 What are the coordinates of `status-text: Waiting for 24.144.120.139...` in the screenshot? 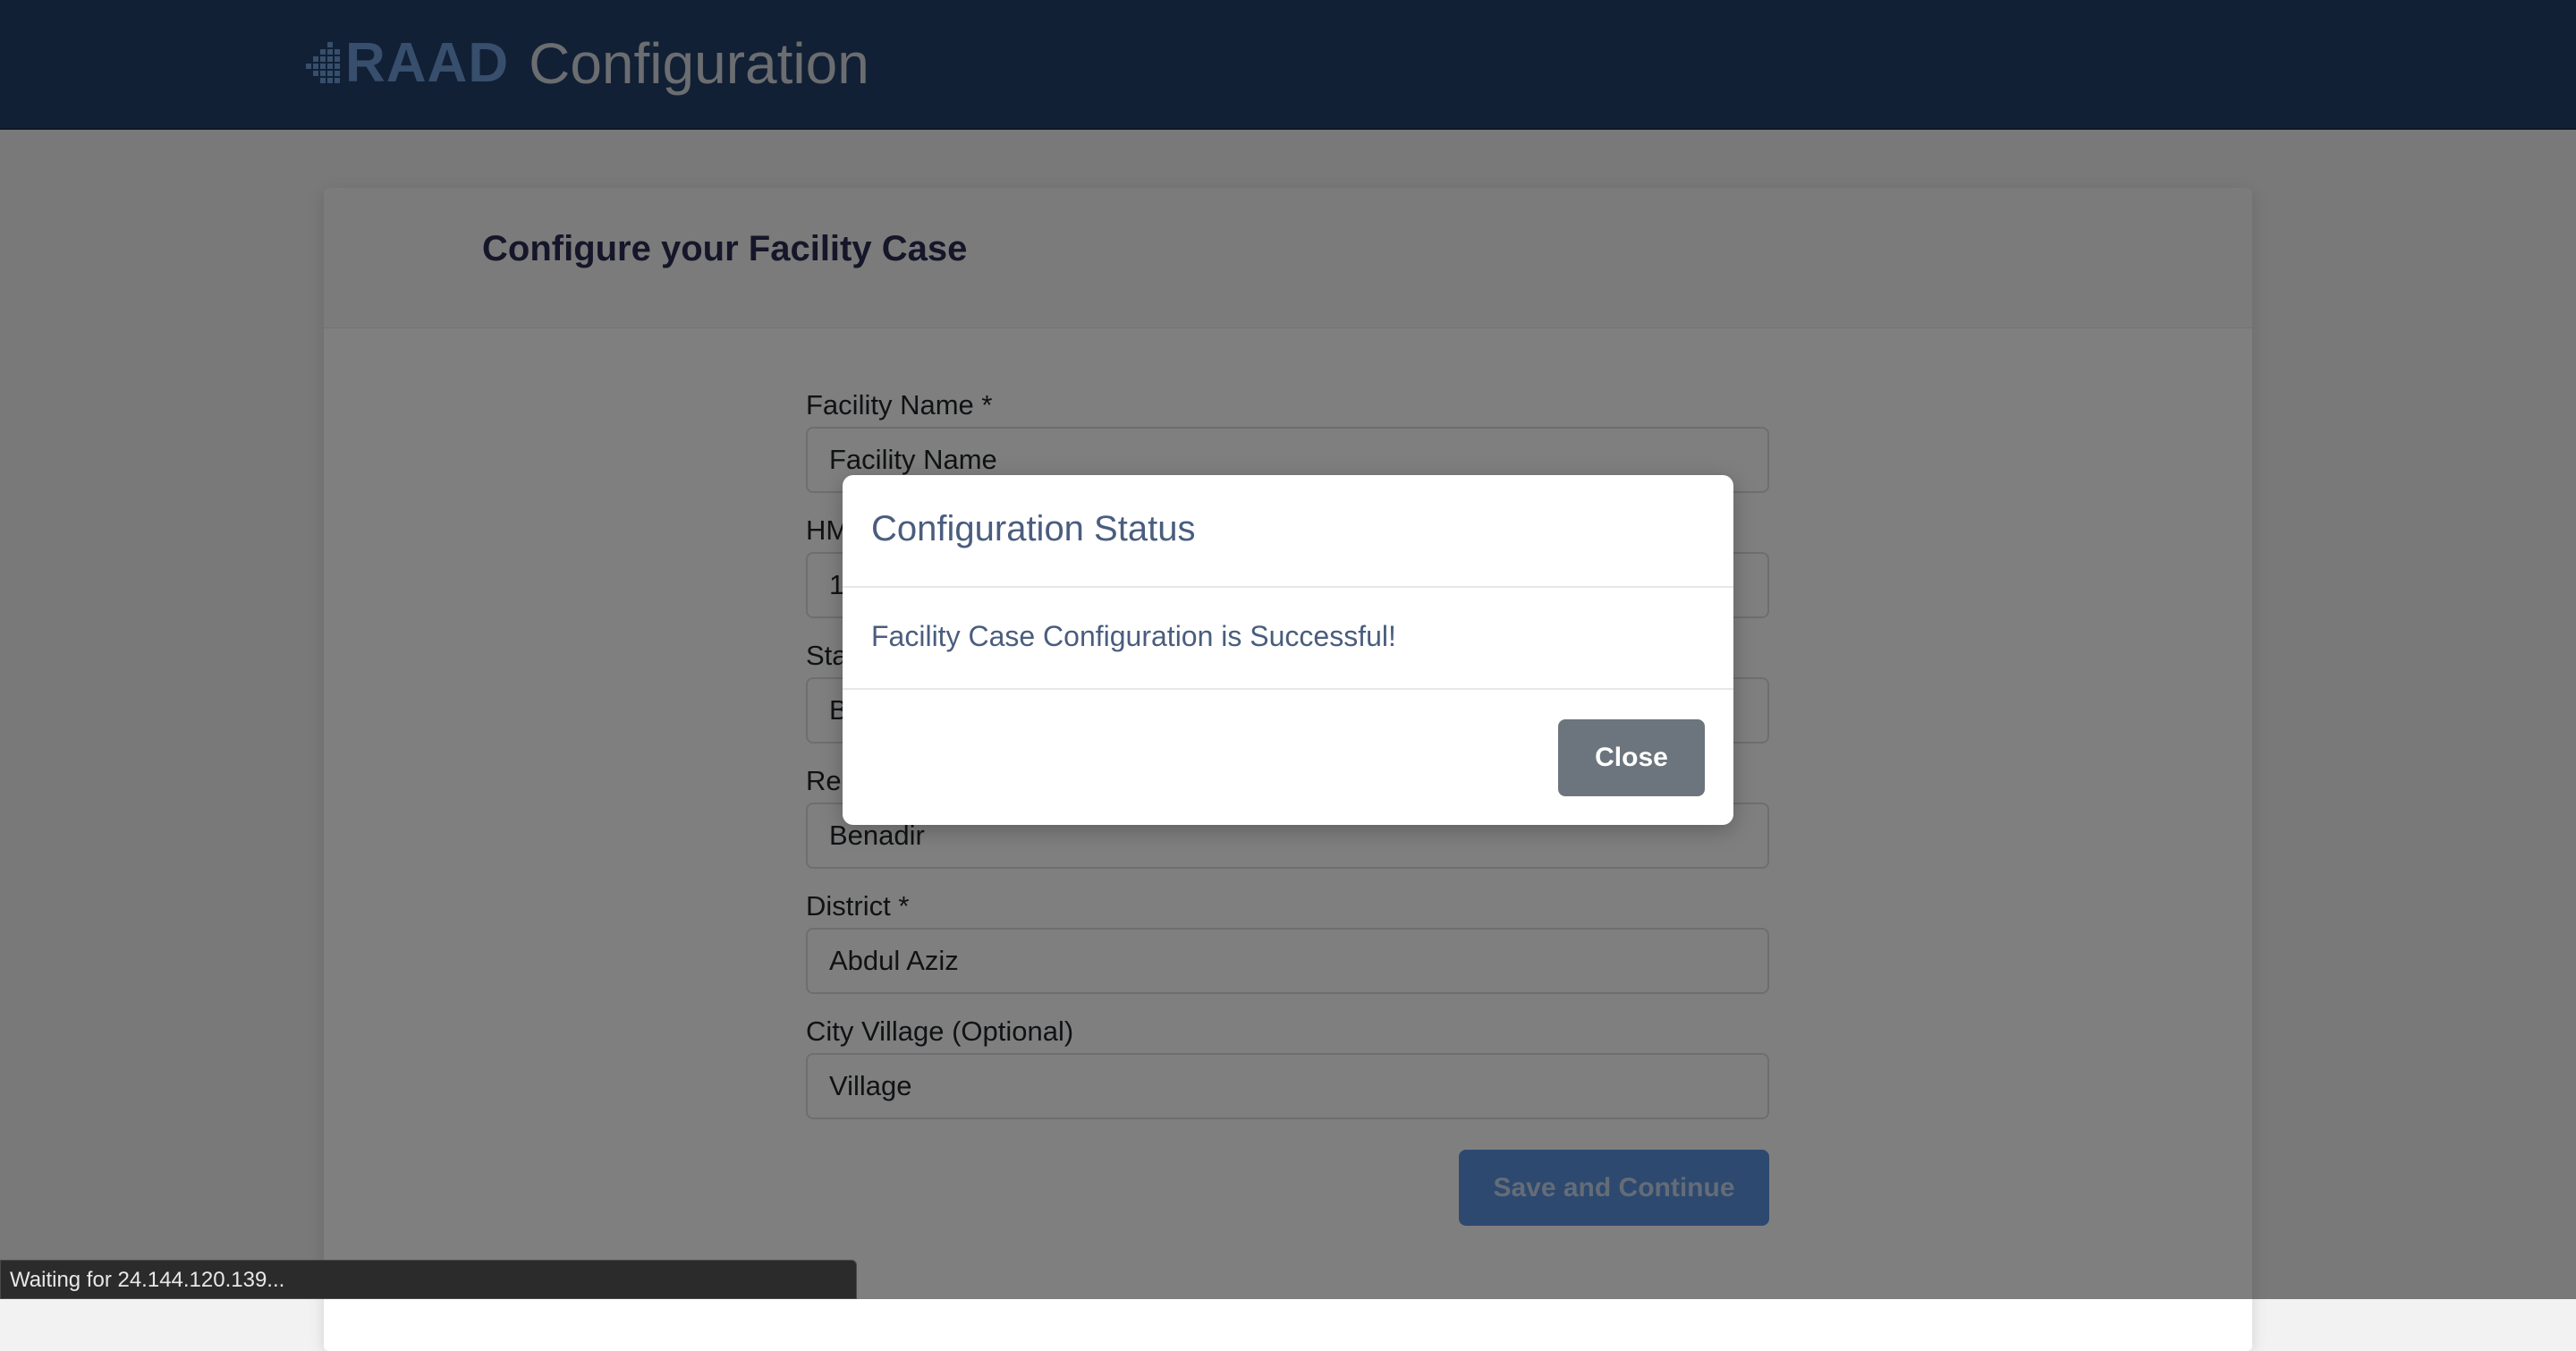 It's located at (147, 1280).